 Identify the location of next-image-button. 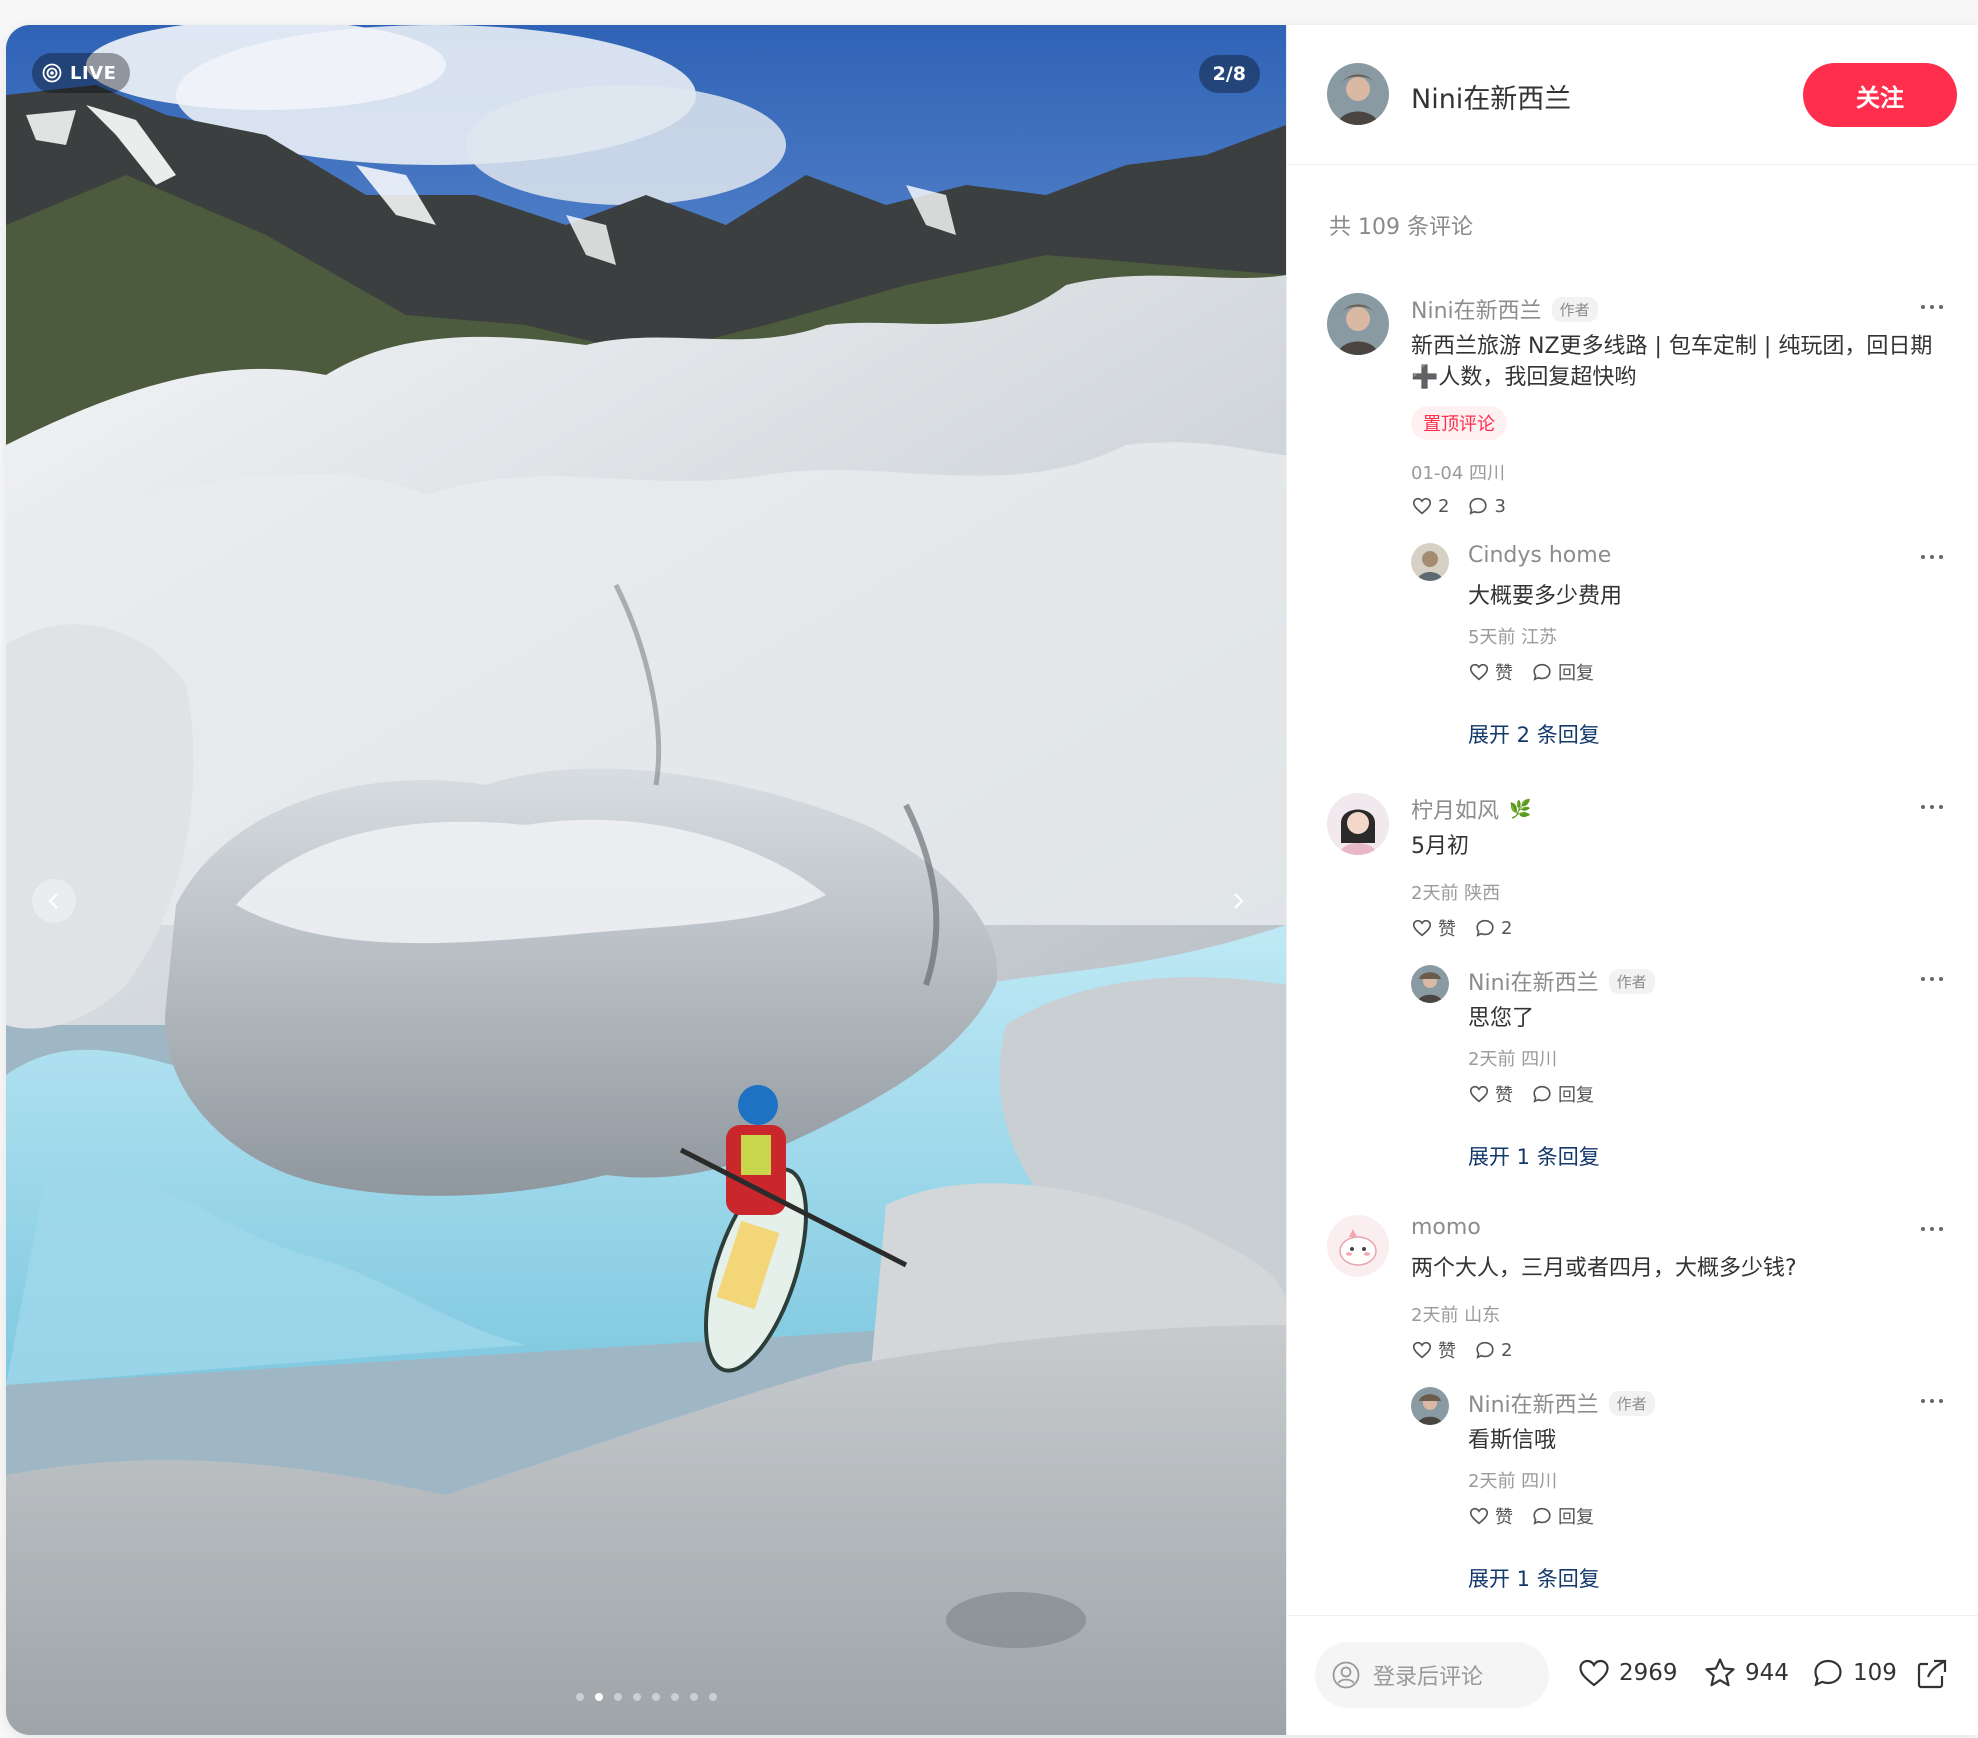
(1238, 901).